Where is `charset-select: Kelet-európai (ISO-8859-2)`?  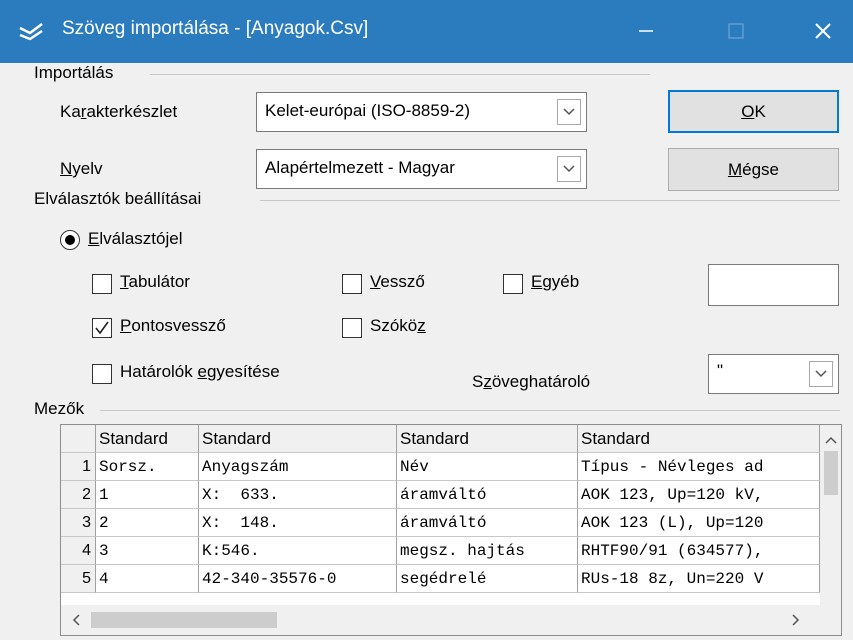 charset-select: Kelet-európai (ISO-8859-2) is located at coordinates (421, 112).